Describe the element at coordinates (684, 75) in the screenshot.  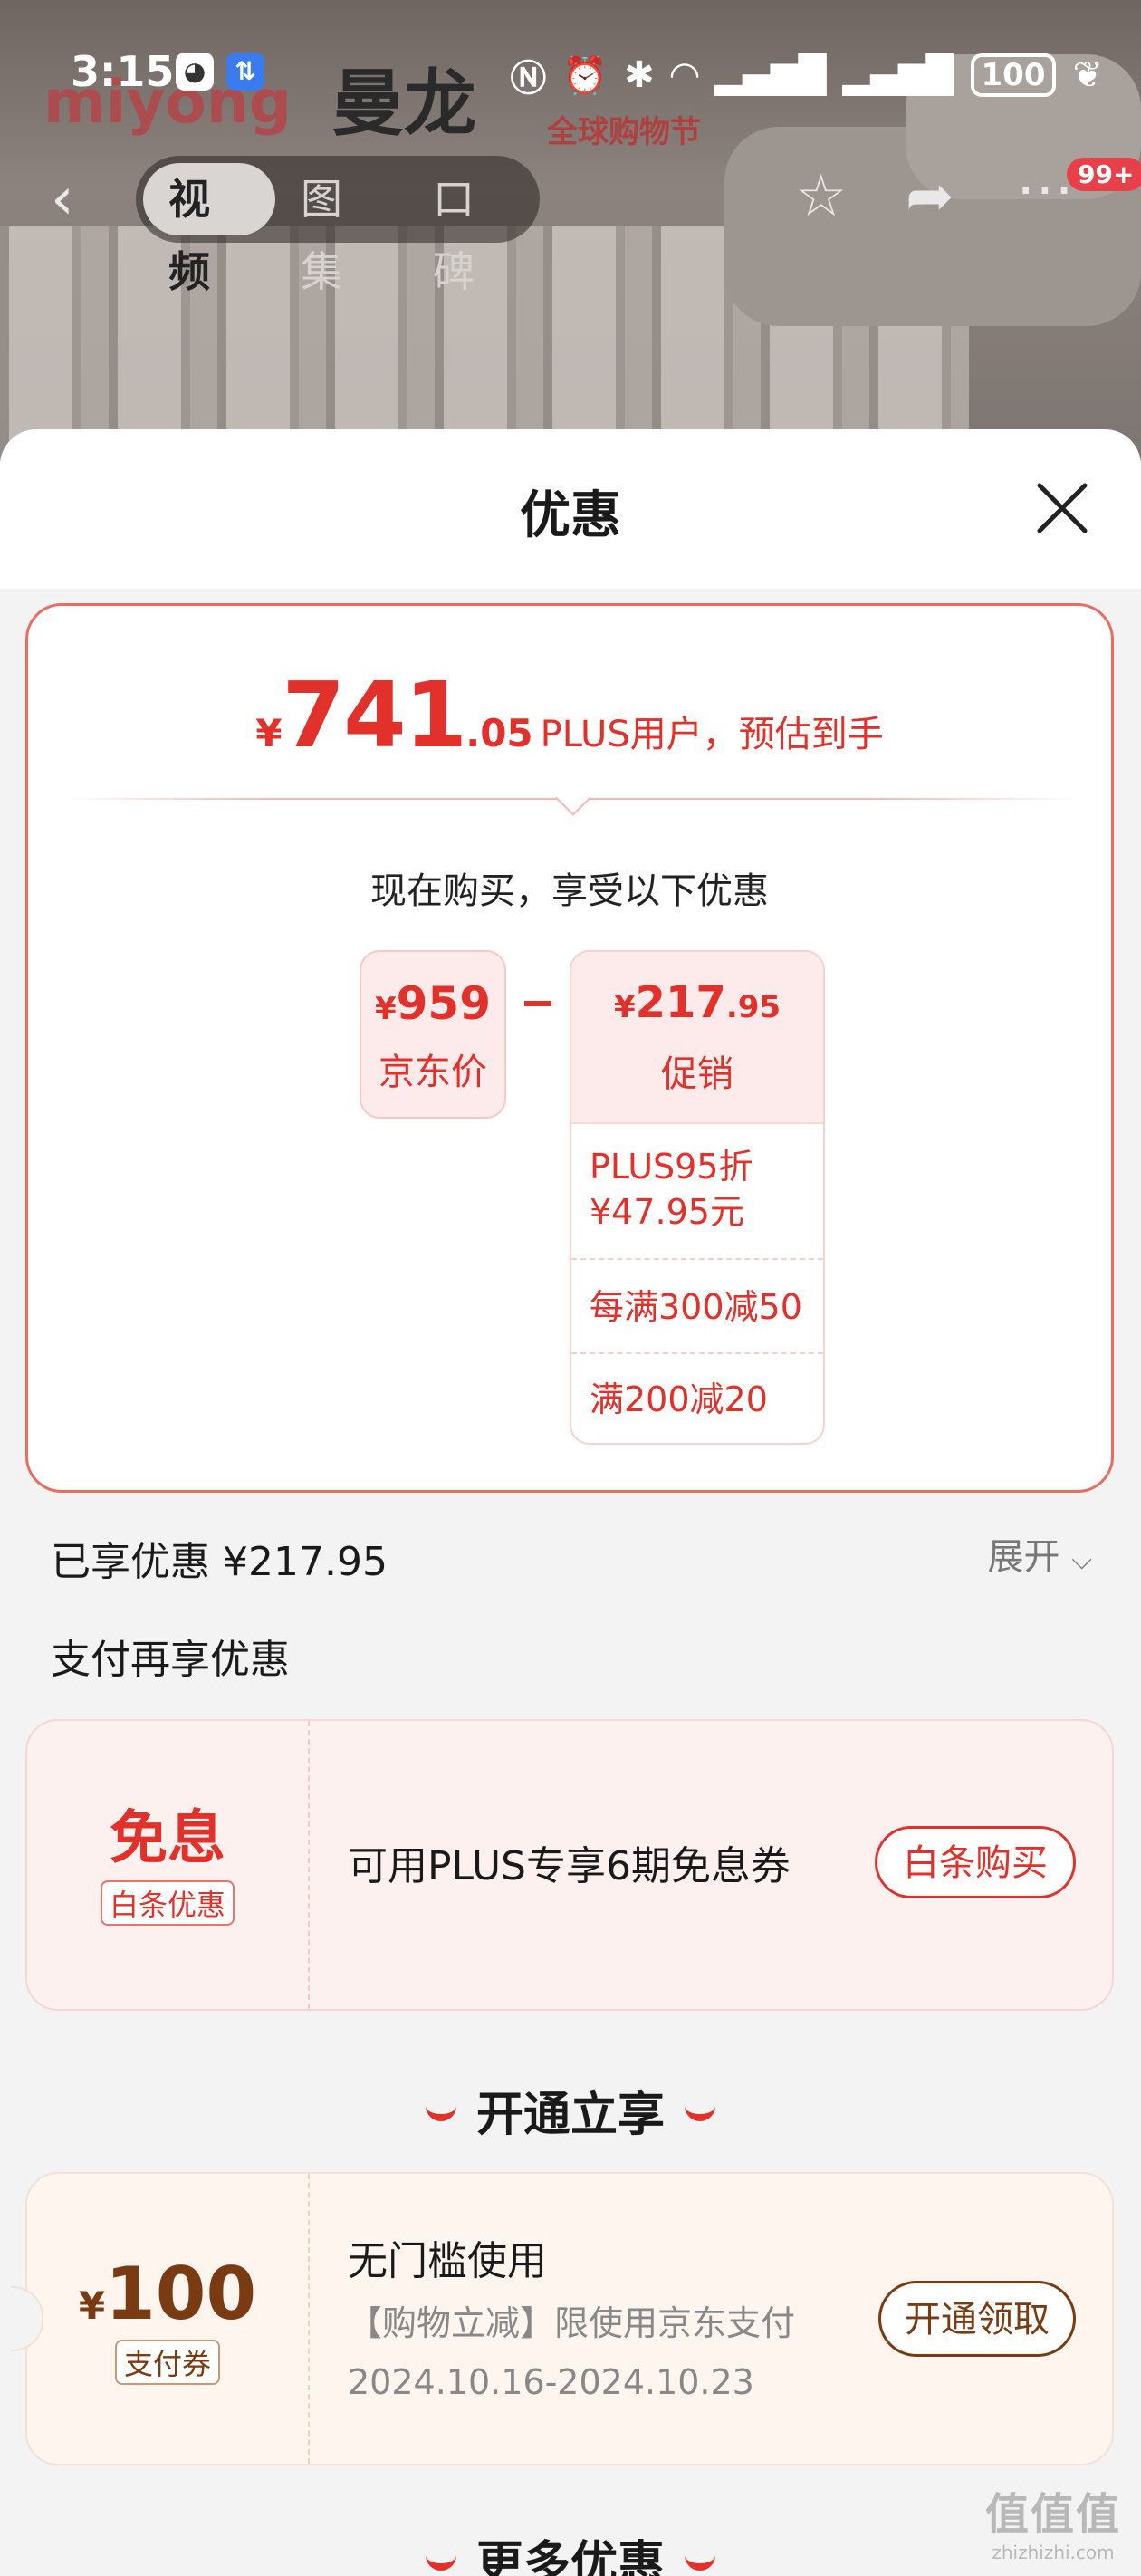
I see `wifi-icon: ◠` at that location.